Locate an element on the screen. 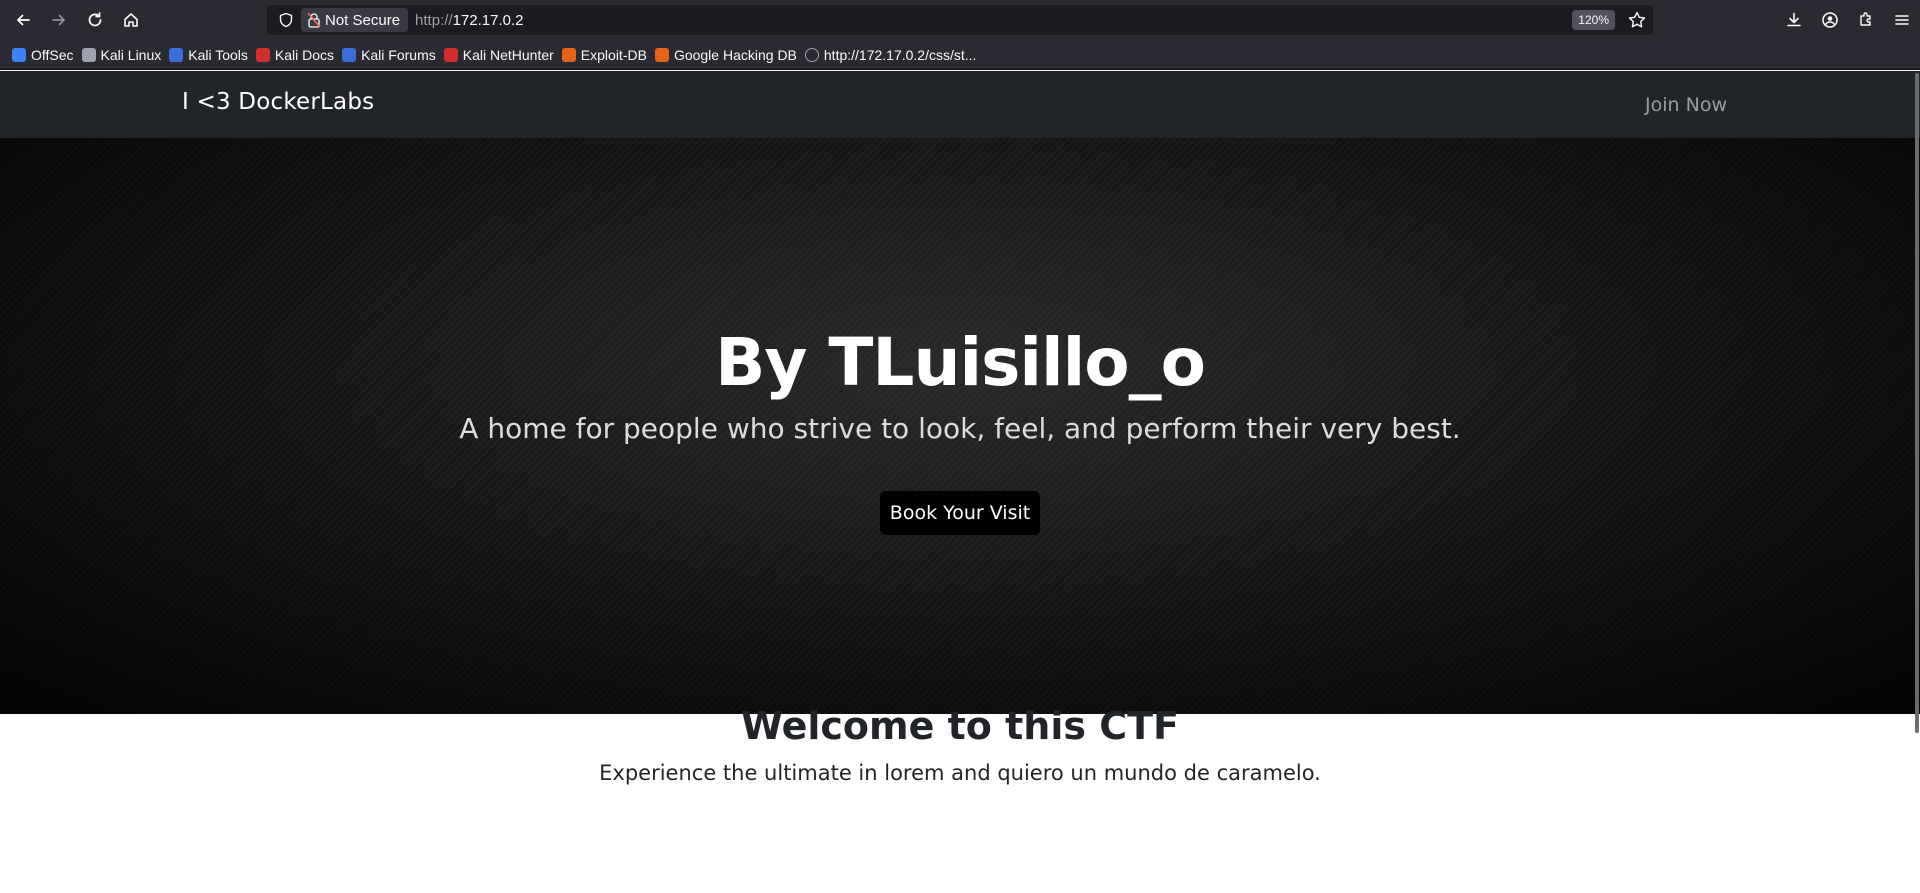 This screenshot has height=893, width=1920. bookmark-label: OffSec is located at coordinates (52, 54).